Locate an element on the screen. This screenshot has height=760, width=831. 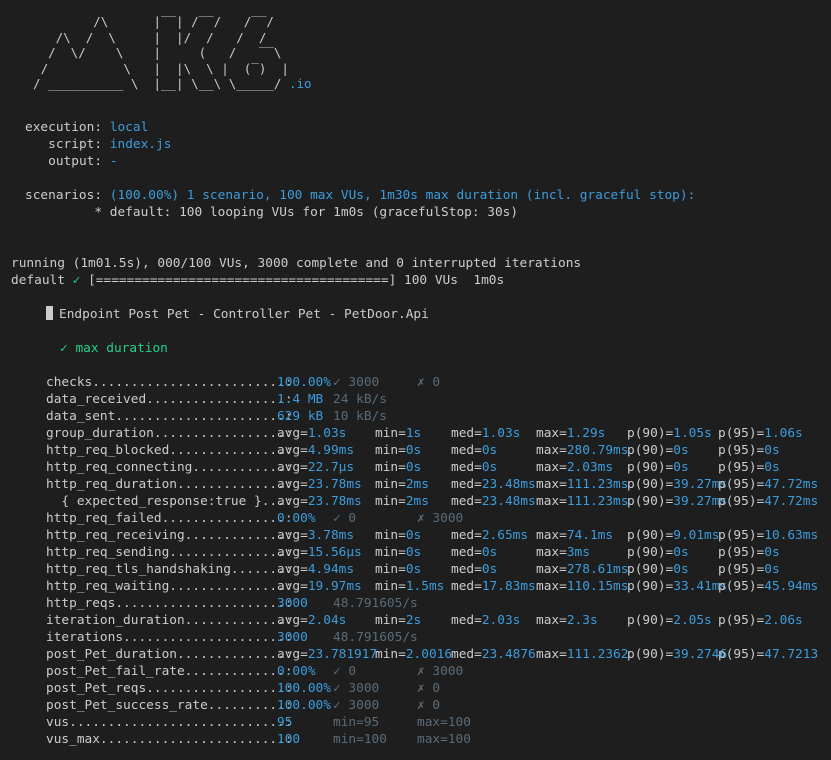
metric-value: max=278.61ms is located at coordinates (582, 569).